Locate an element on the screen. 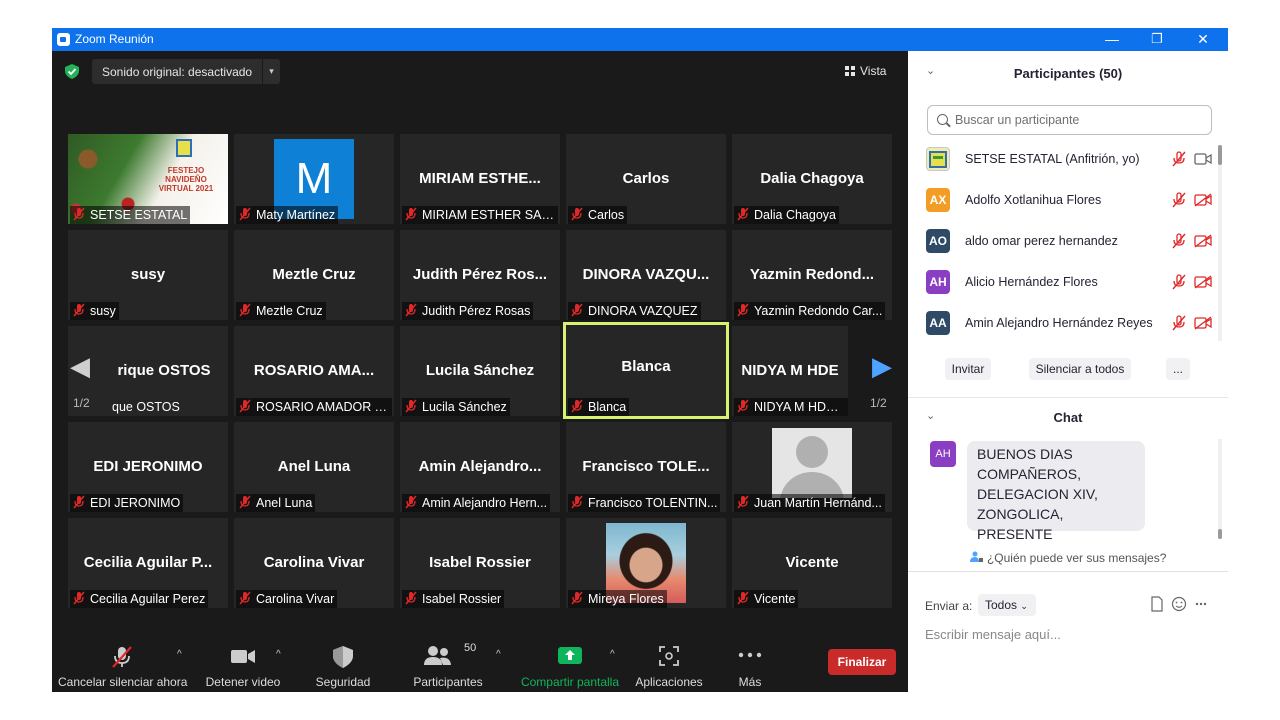  video-tile: NIDYA M HDE NIDYA M HDEZ I is located at coordinates (790, 371).